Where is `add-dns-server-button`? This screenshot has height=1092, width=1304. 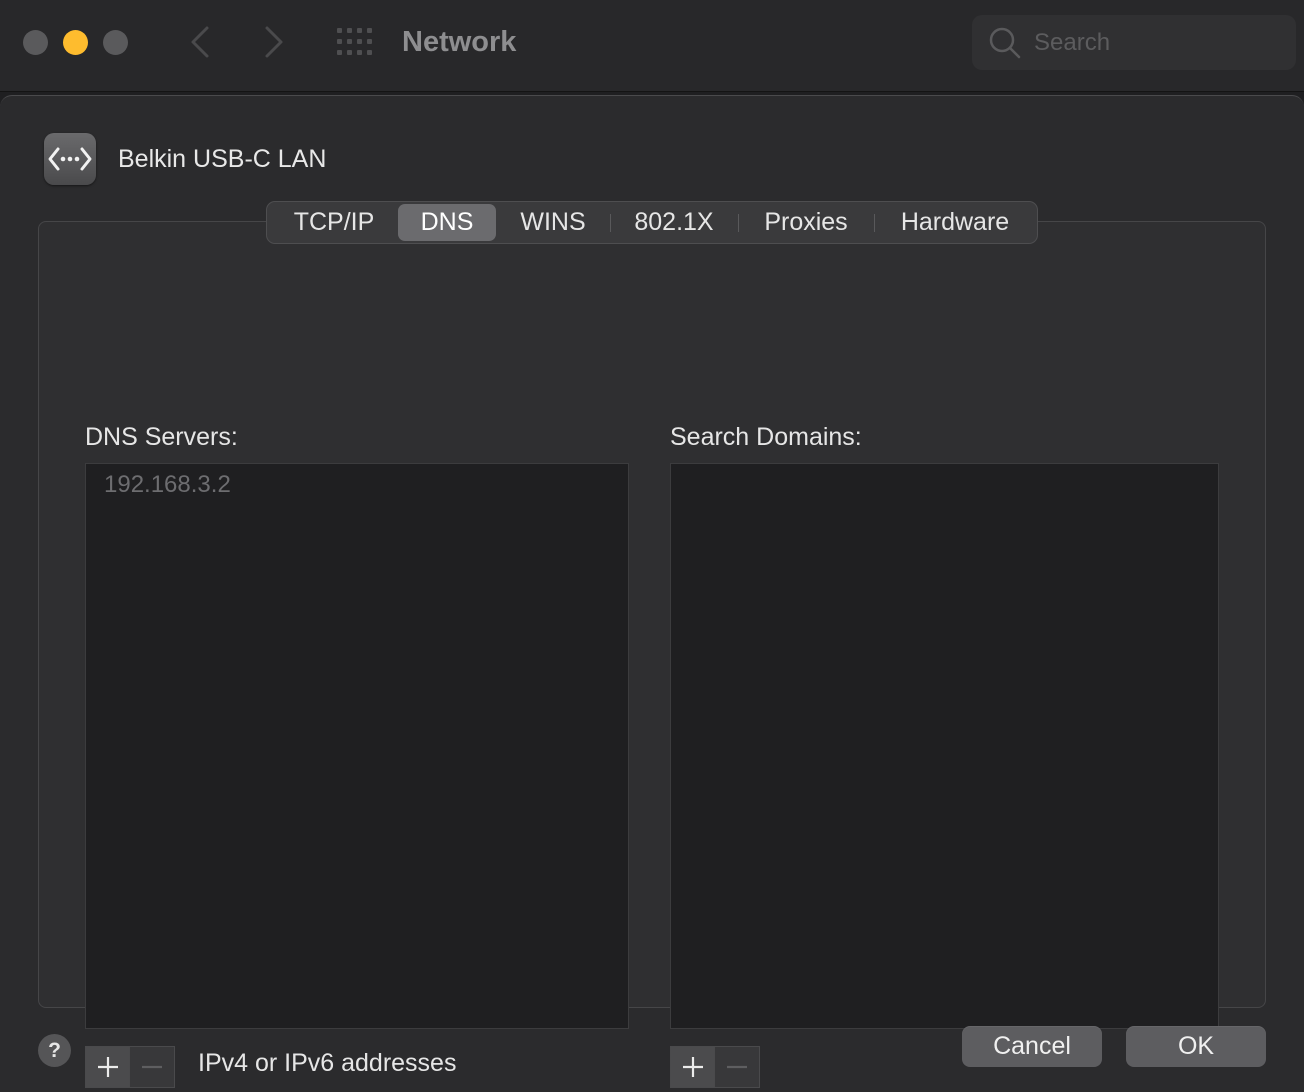
add-dns-server-button is located at coordinates (107, 1067).